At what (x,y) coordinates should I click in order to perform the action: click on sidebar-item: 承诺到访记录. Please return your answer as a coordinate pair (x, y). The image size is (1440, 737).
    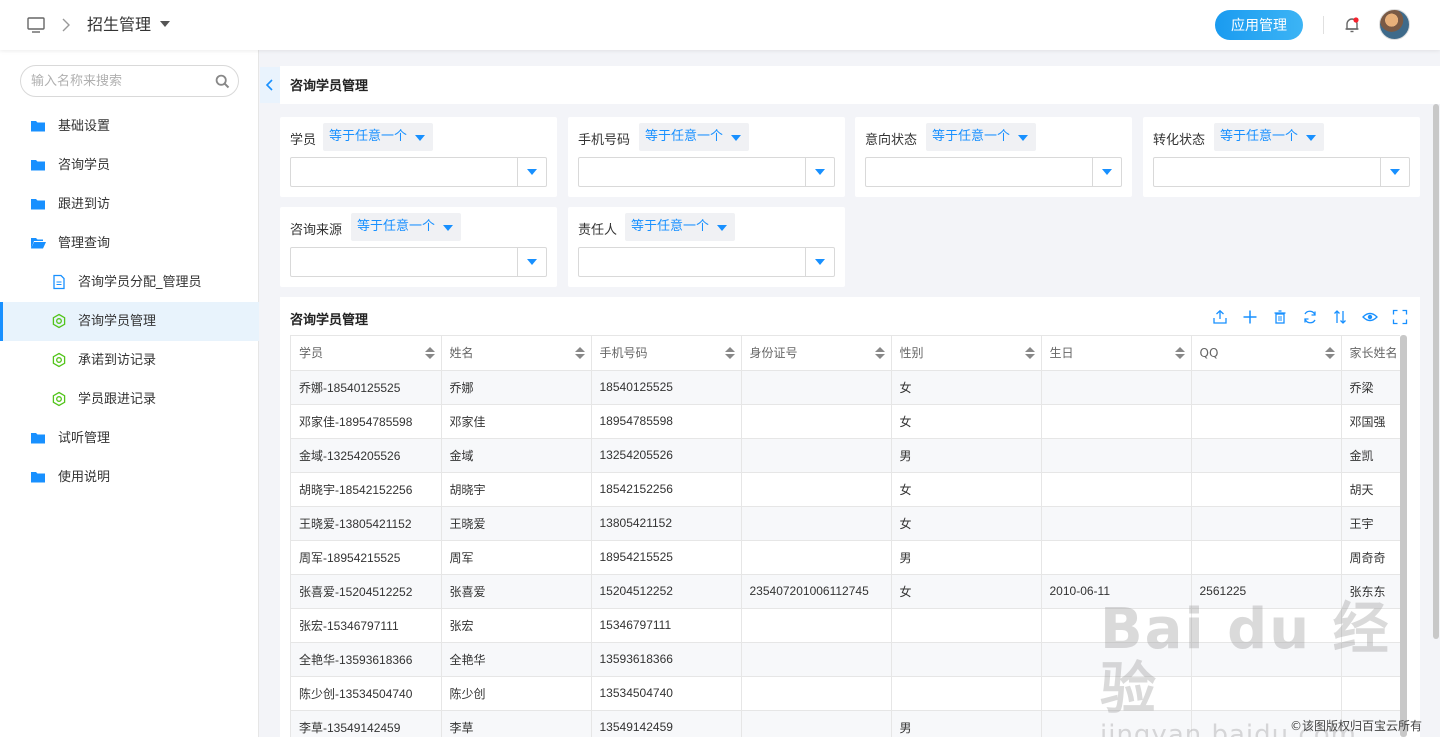
    Looking at the image, I should click on (129, 360).